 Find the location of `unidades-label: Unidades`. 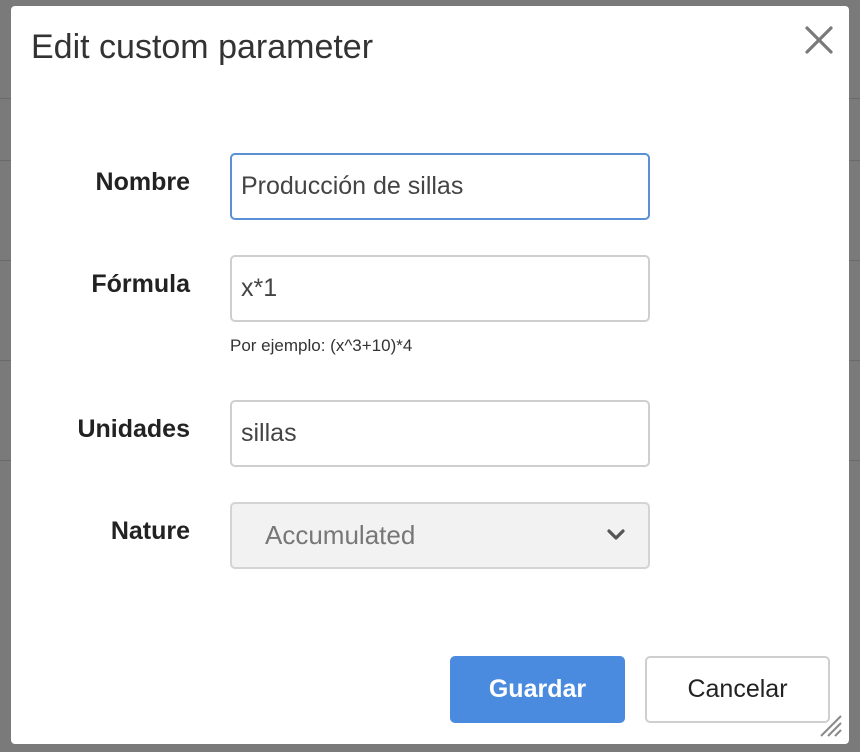

unidades-label: Unidades is located at coordinates (133, 429).